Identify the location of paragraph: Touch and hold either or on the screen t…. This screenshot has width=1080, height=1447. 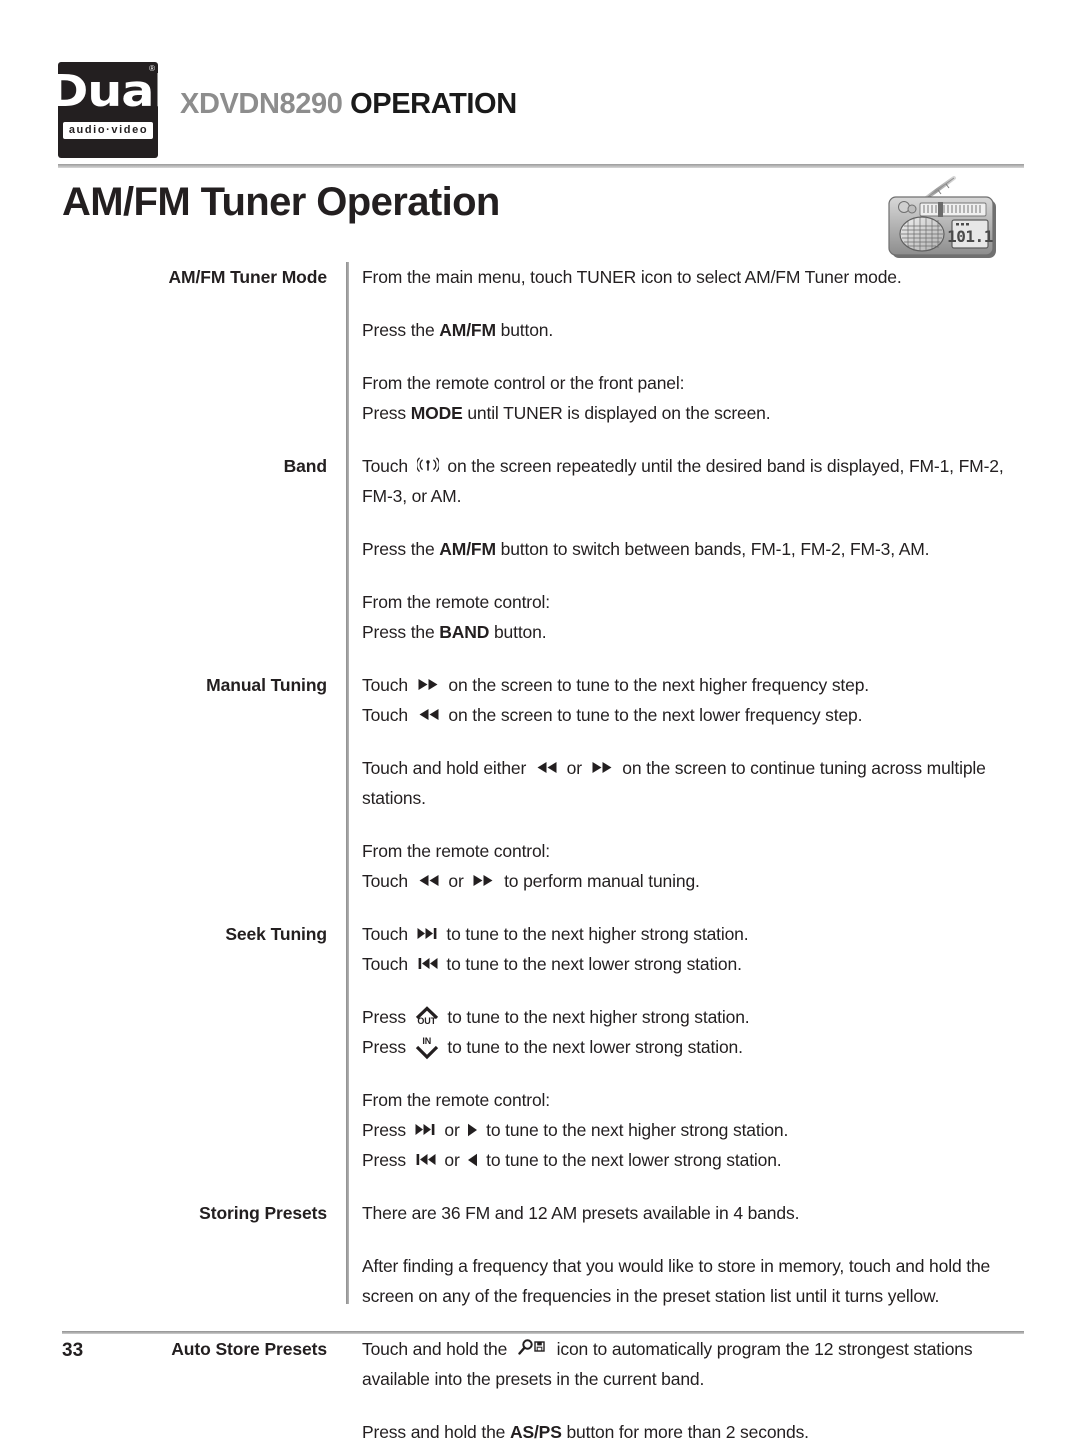
(693, 783).